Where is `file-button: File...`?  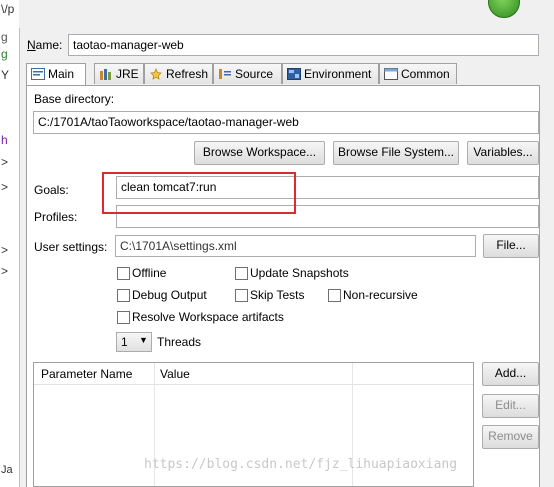 file-button: File... is located at coordinates (511, 246).